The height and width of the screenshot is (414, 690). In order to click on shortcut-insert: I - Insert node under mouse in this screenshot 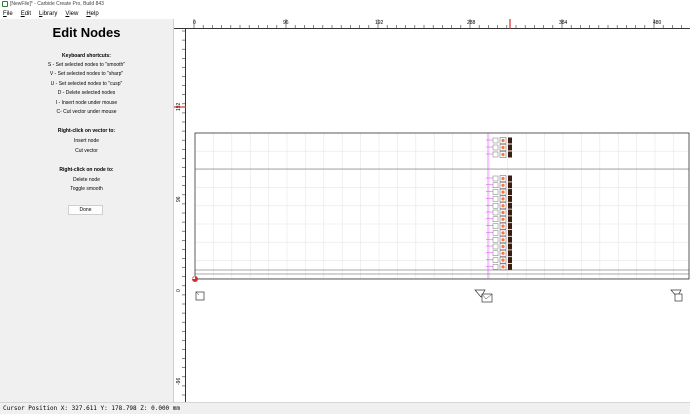, I will do `click(86, 103)`.